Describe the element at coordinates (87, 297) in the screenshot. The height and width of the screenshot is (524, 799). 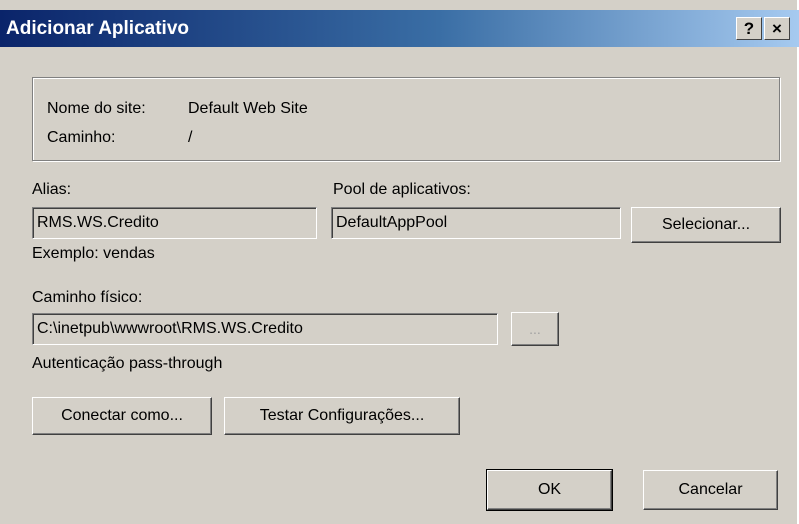
I see `physical-path-label: Caminho físico:` at that location.